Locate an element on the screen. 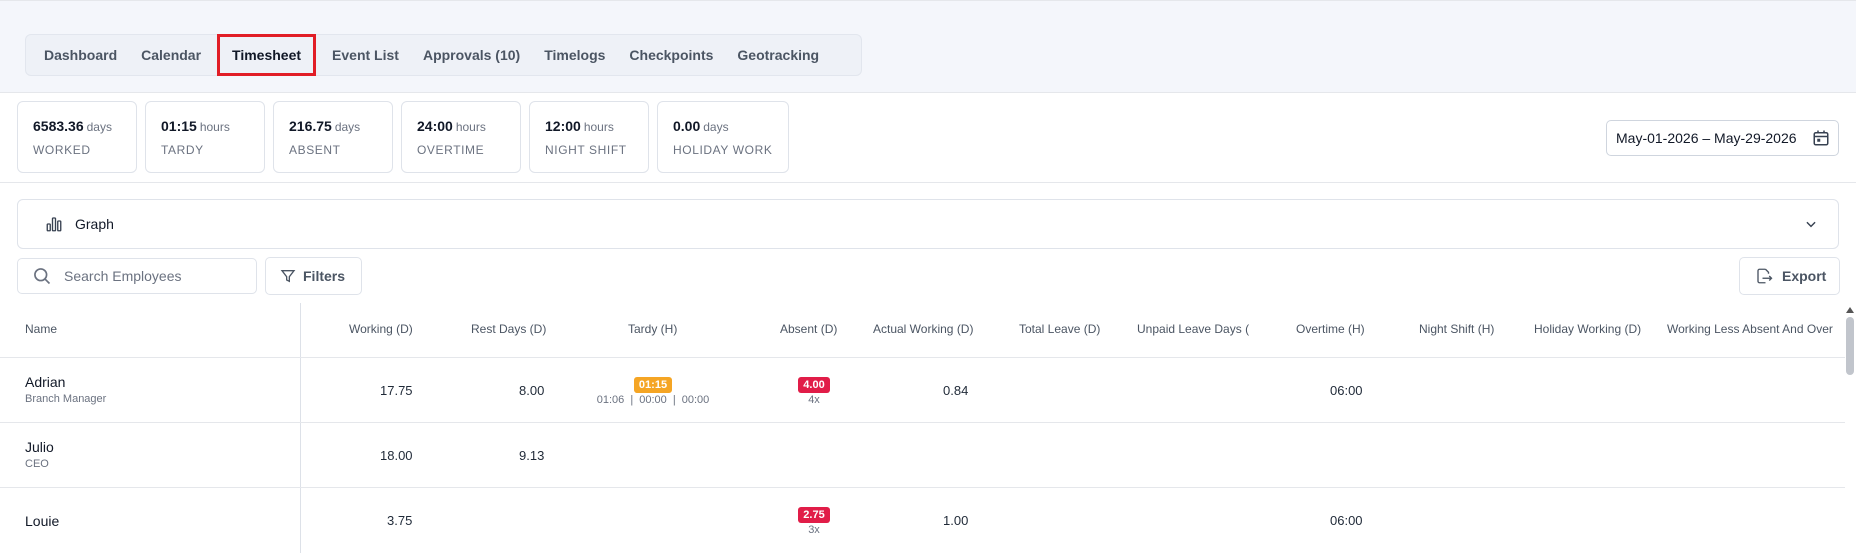  table-scrollbar is located at coordinates (1850, 428).